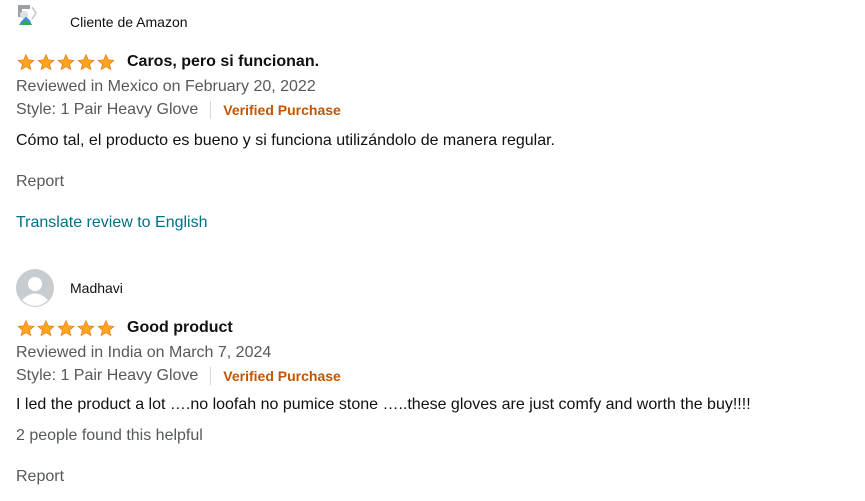 This screenshot has height=501, width=865. What do you see at coordinates (436, 328) in the screenshot?
I see `review-title-row: Good product` at bounding box center [436, 328].